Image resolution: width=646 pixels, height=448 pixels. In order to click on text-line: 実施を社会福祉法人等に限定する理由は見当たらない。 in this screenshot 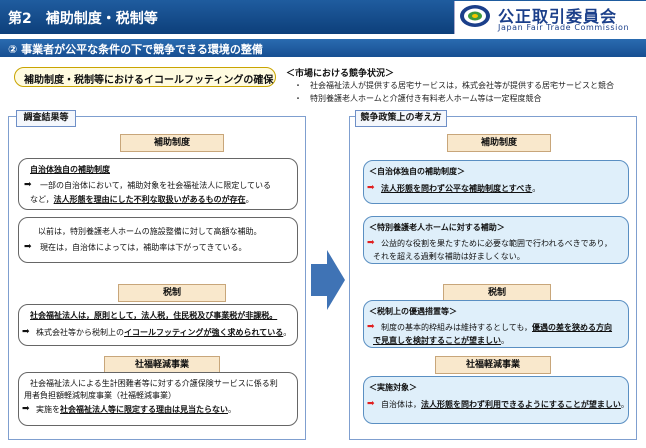, I will do `click(136, 409)`.